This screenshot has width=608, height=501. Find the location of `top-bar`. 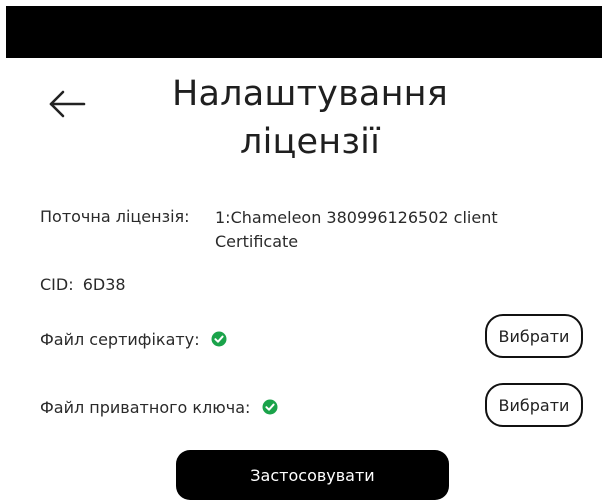

top-bar is located at coordinates (304, 32).